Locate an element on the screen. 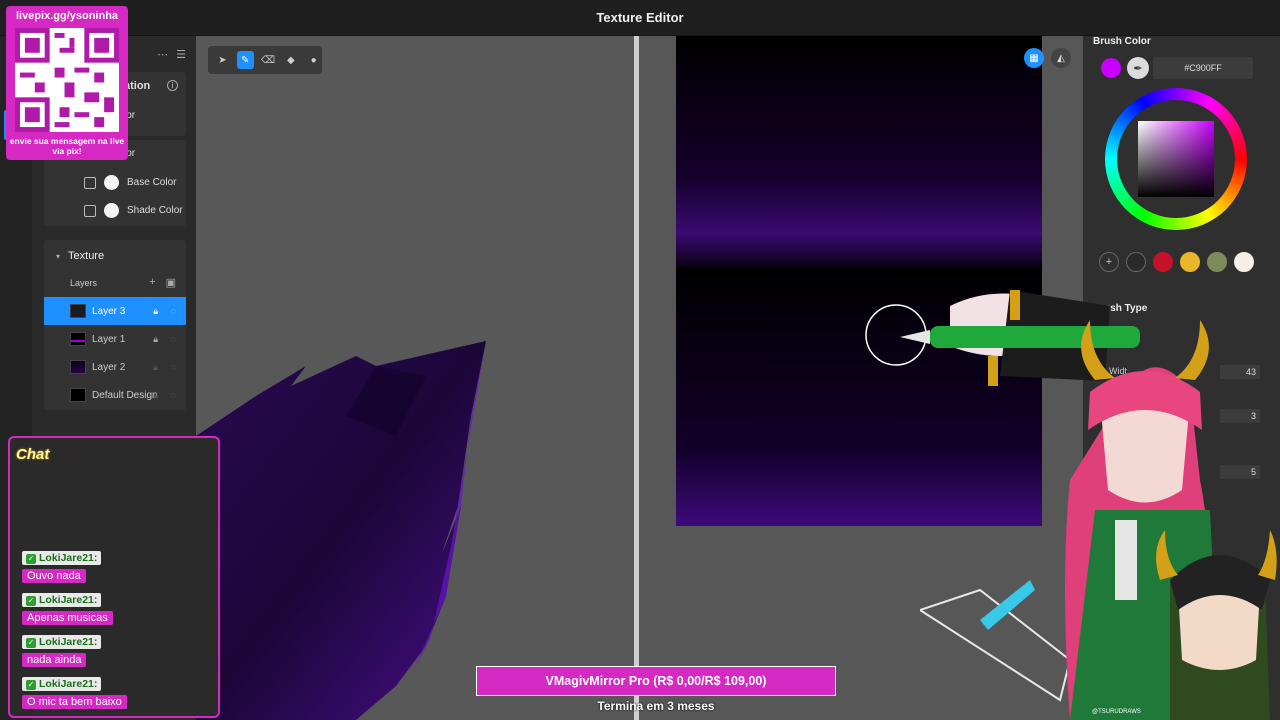 This screenshot has height=720, width=1280. color-wheel is located at coordinates (1176, 159).